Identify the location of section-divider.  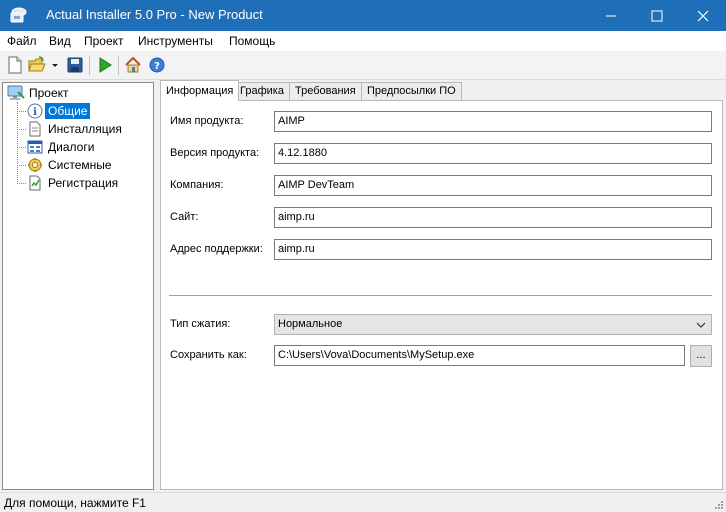
(440, 296).